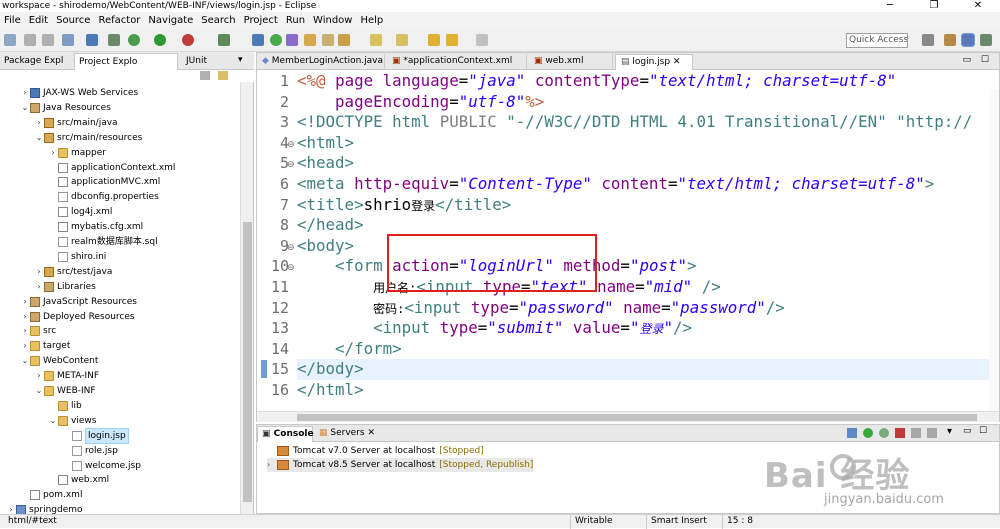 This screenshot has height=529, width=1000. Describe the element at coordinates (868, 433) in the screenshot. I see `start-server-icon` at that location.